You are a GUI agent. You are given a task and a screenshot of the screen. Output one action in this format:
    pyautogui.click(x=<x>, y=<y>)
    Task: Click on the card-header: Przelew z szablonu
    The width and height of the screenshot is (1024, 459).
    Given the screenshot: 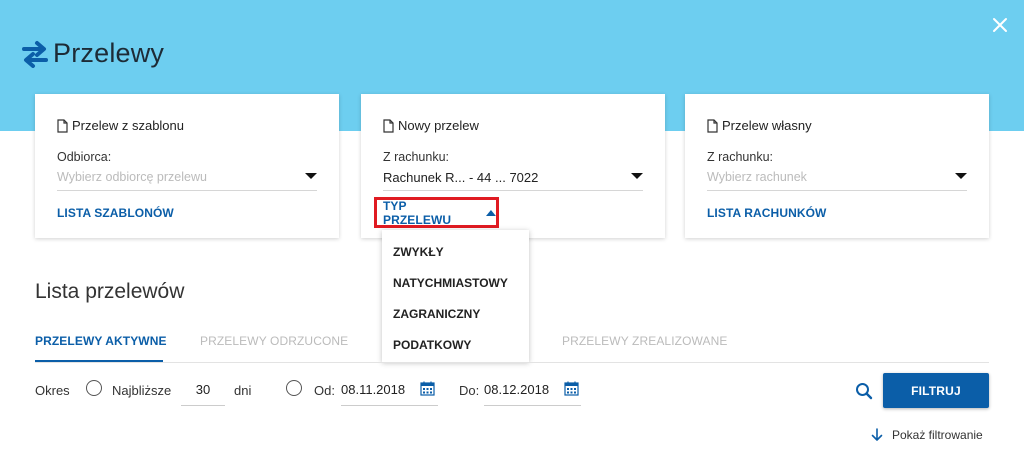 What is the action you would take?
    pyautogui.click(x=120, y=125)
    